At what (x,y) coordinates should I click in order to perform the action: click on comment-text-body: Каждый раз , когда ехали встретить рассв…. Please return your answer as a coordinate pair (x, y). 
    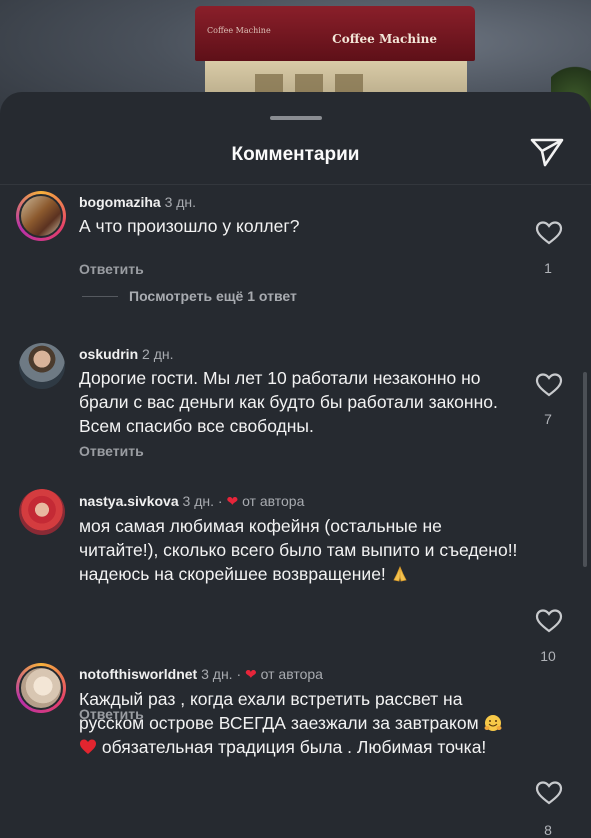
    Looking at the image, I should click on (279, 711).